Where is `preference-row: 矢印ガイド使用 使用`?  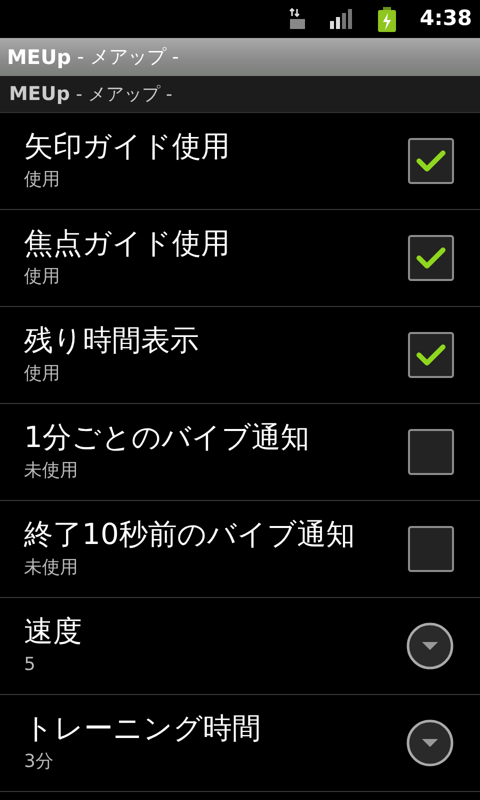 preference-row: 矢印ガイド使用 使用 is located at coordinates (240, 161).